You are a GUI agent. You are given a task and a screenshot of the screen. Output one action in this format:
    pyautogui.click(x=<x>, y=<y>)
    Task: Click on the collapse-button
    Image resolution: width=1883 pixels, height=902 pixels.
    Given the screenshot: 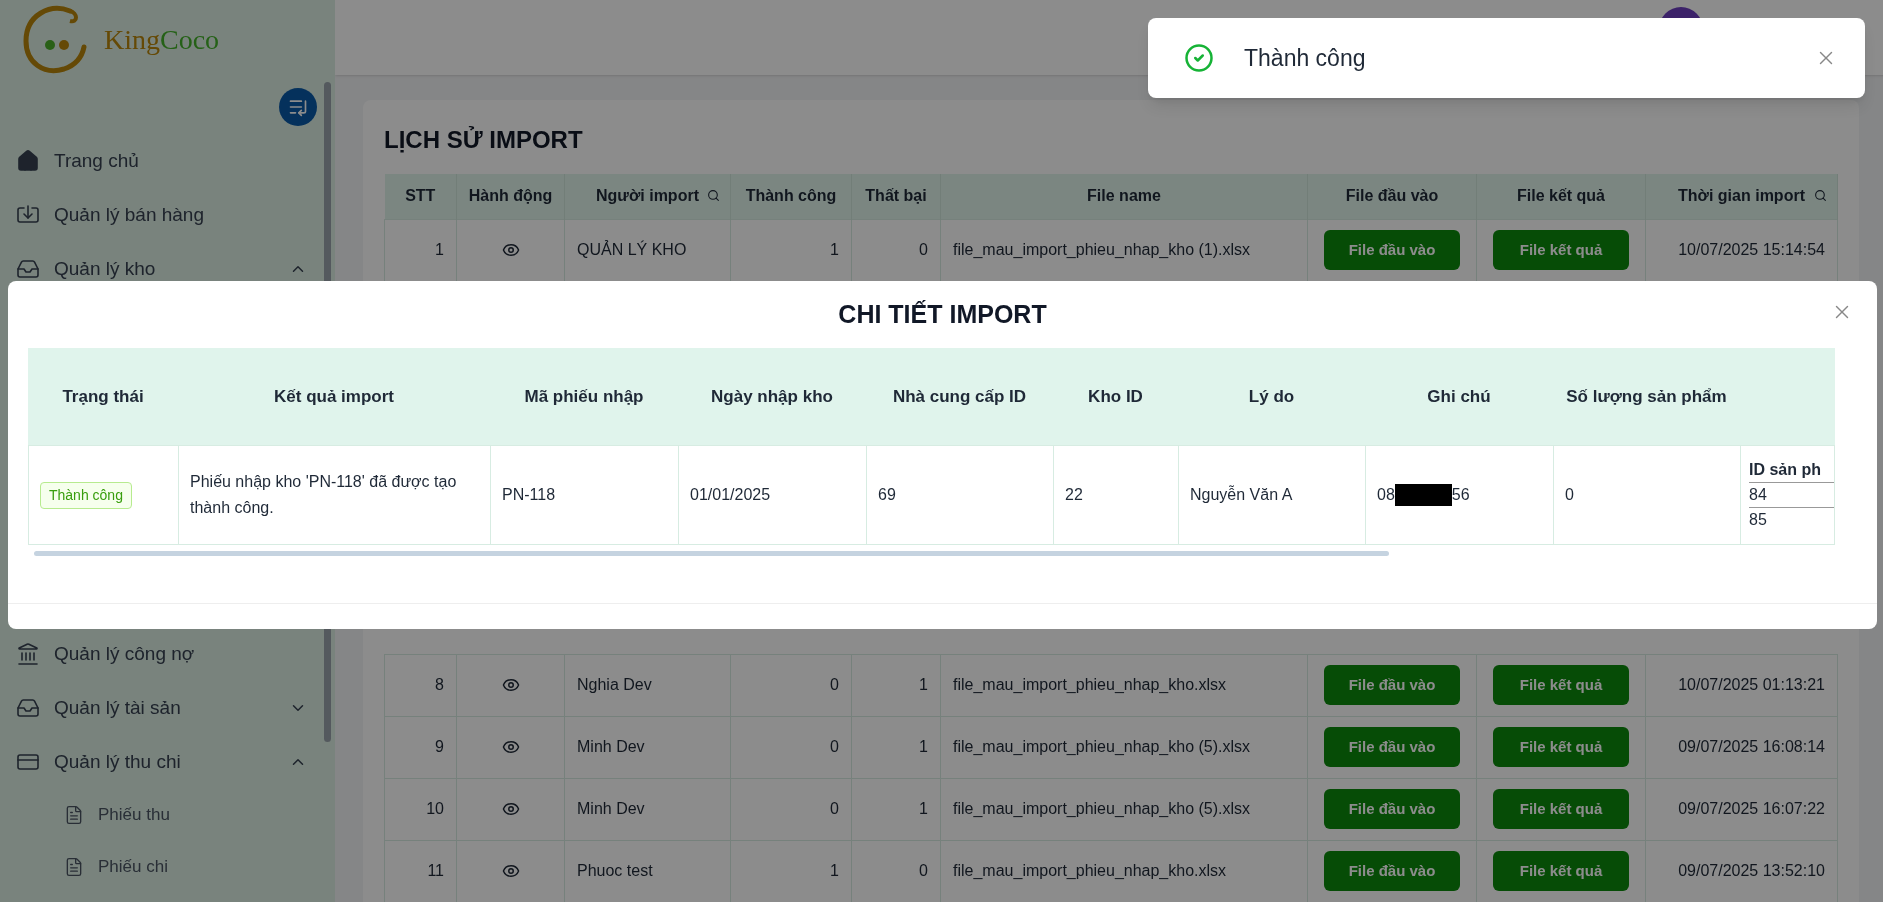 What is the action you would take?
    pyautogui.click(x=298, y=107)
    